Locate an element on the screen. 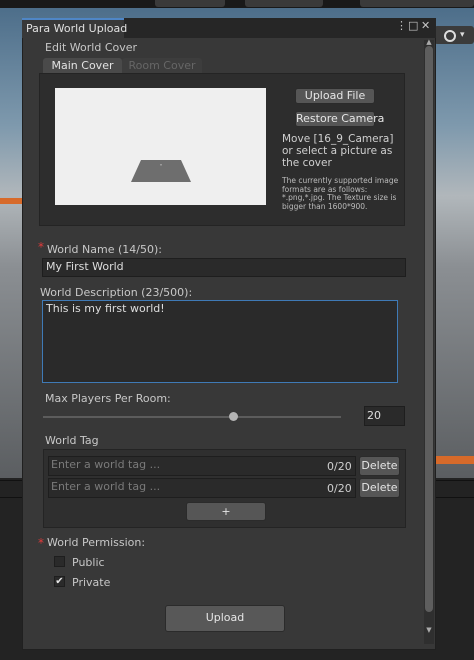  world-name-label: World Name (14/50): is located at coordinates (104, 249).